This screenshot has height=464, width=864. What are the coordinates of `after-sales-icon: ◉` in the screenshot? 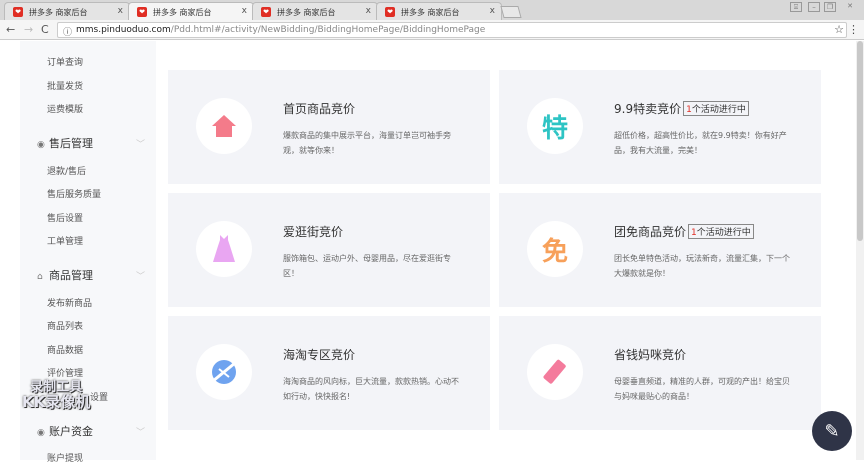 It's located at (41, 145).